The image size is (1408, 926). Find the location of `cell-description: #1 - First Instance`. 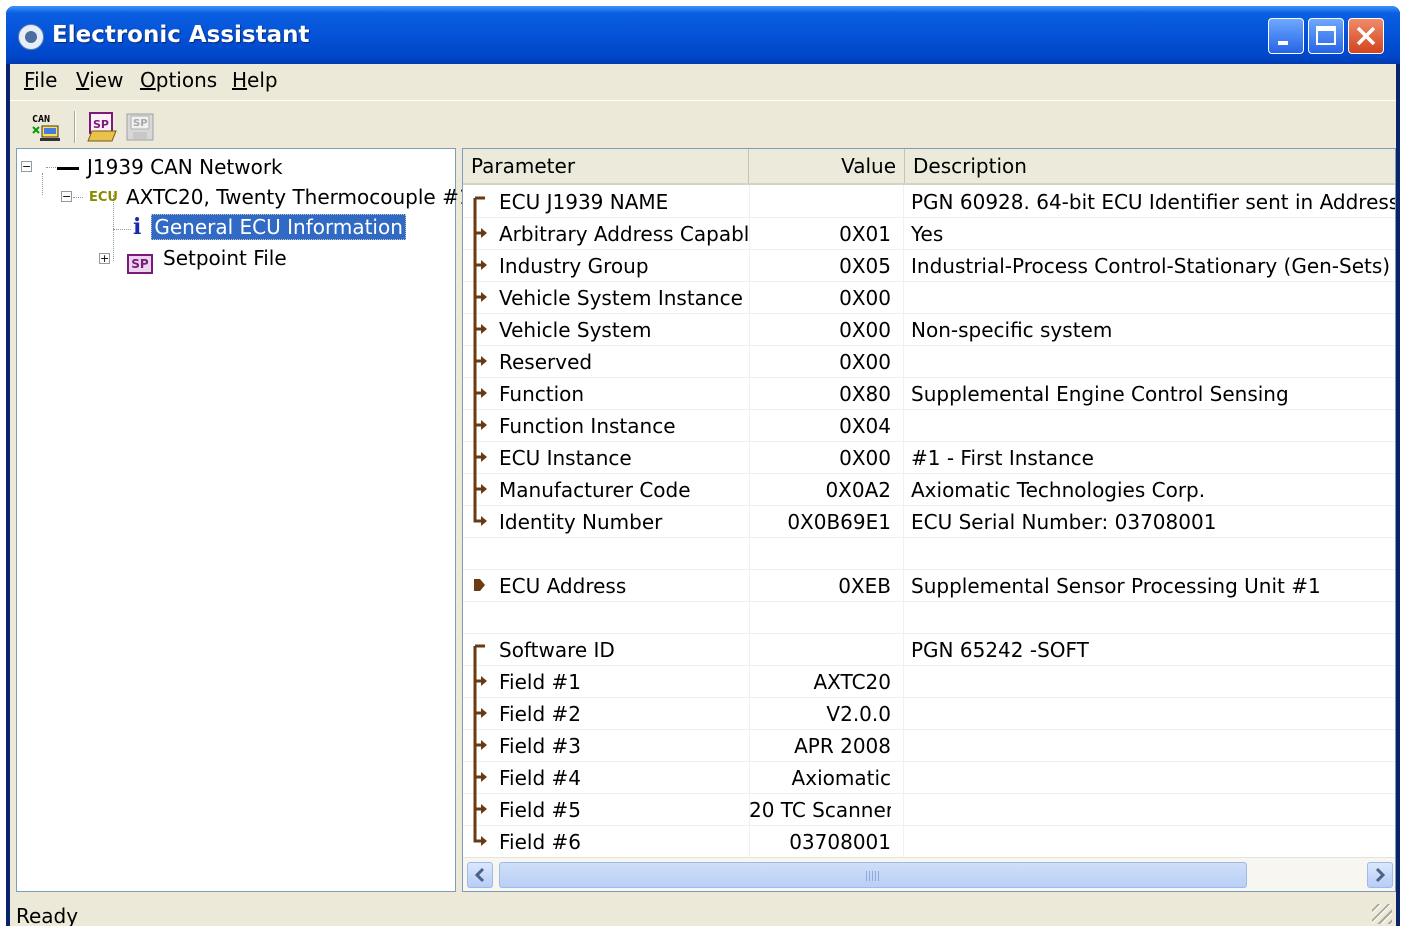

cell-description: #1 - First Instance is located at coordinates (1002, 458).